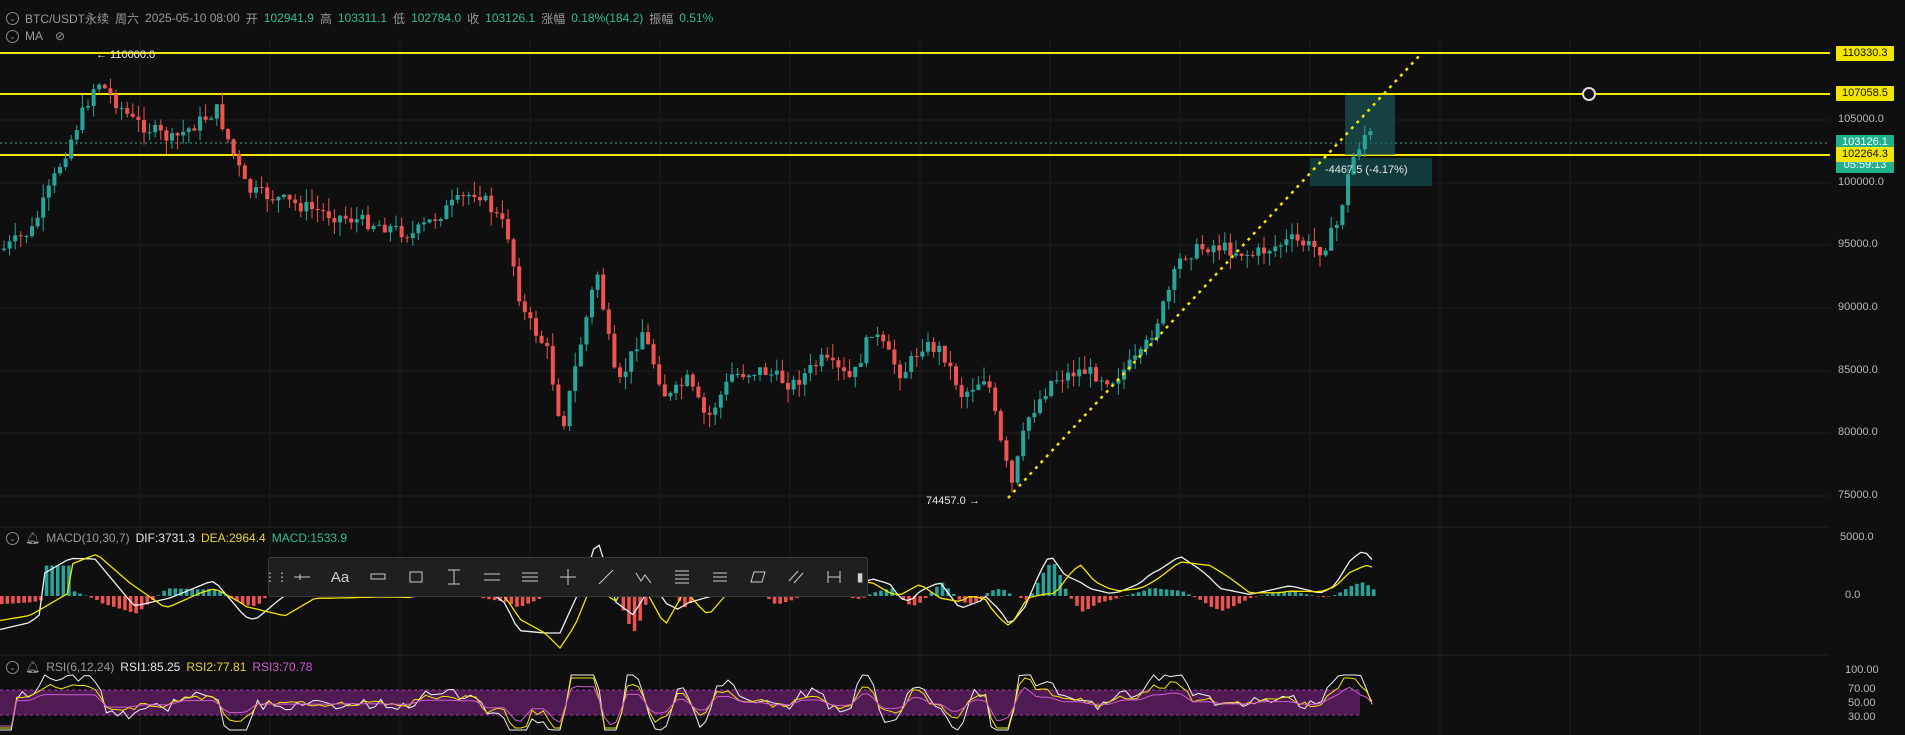 This screenshot has height=735, width=1905. I want to click on price-axis-label: 85000.0, so click(1858, 370).